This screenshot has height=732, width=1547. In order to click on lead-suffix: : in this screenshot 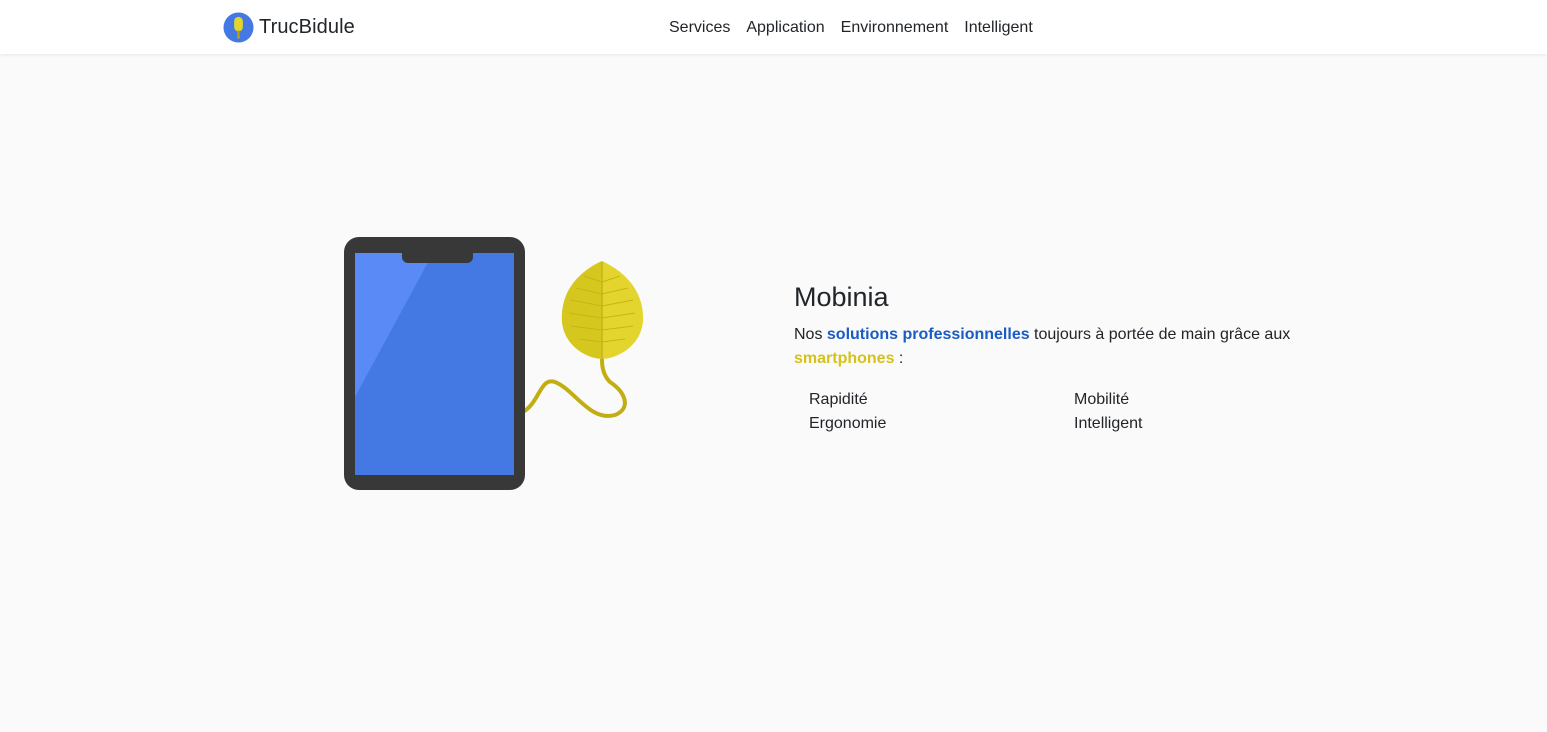, I will do `click(899, 358)`.